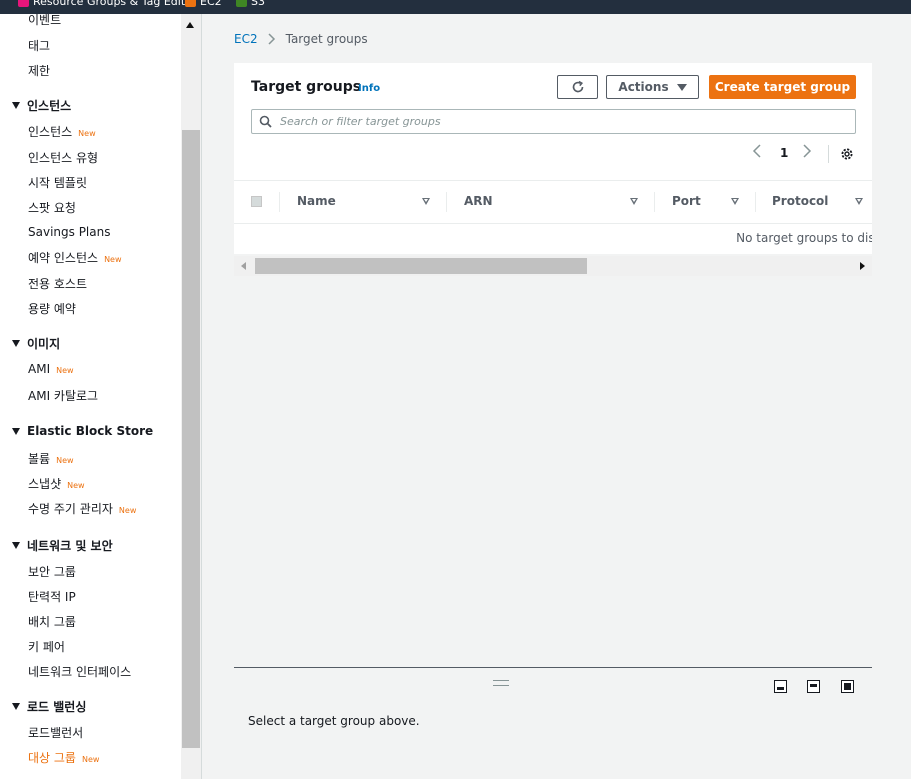  What do you see at coordinates (79, 671) in the screenshot?
I see `sidebar-item-network-interfaces: 네트워크 인터페이스` at bounding box center [79, 671].